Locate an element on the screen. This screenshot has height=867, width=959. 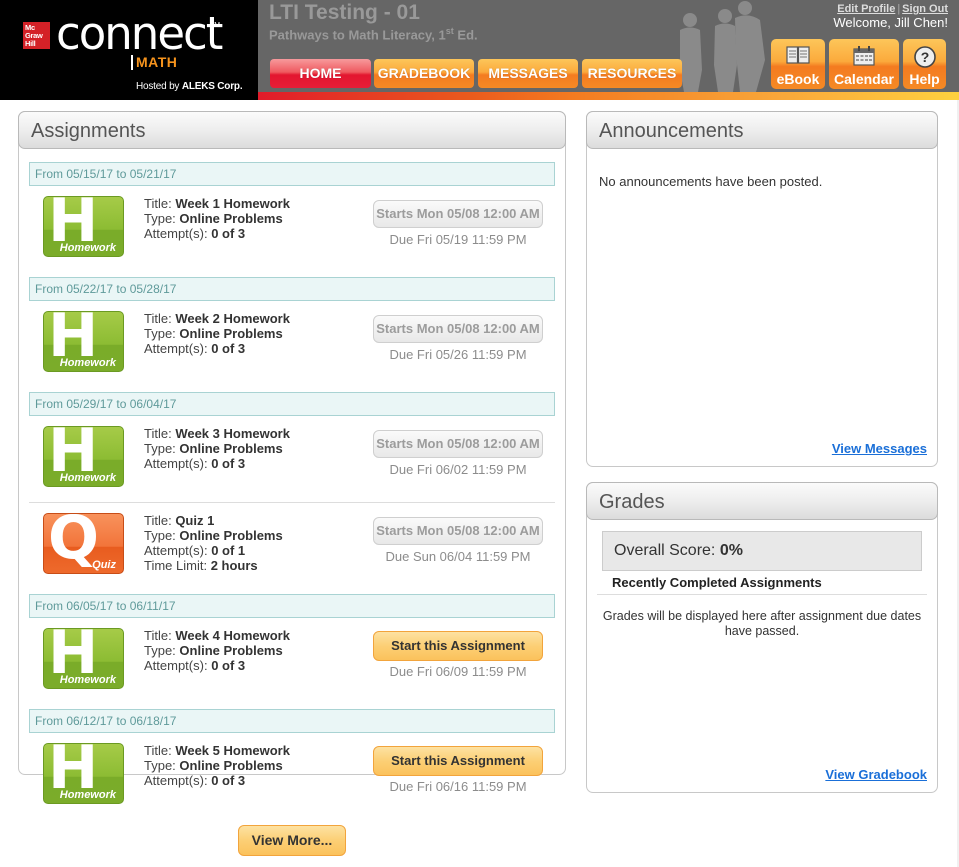
item-divider is located at coordinates (292, 502).